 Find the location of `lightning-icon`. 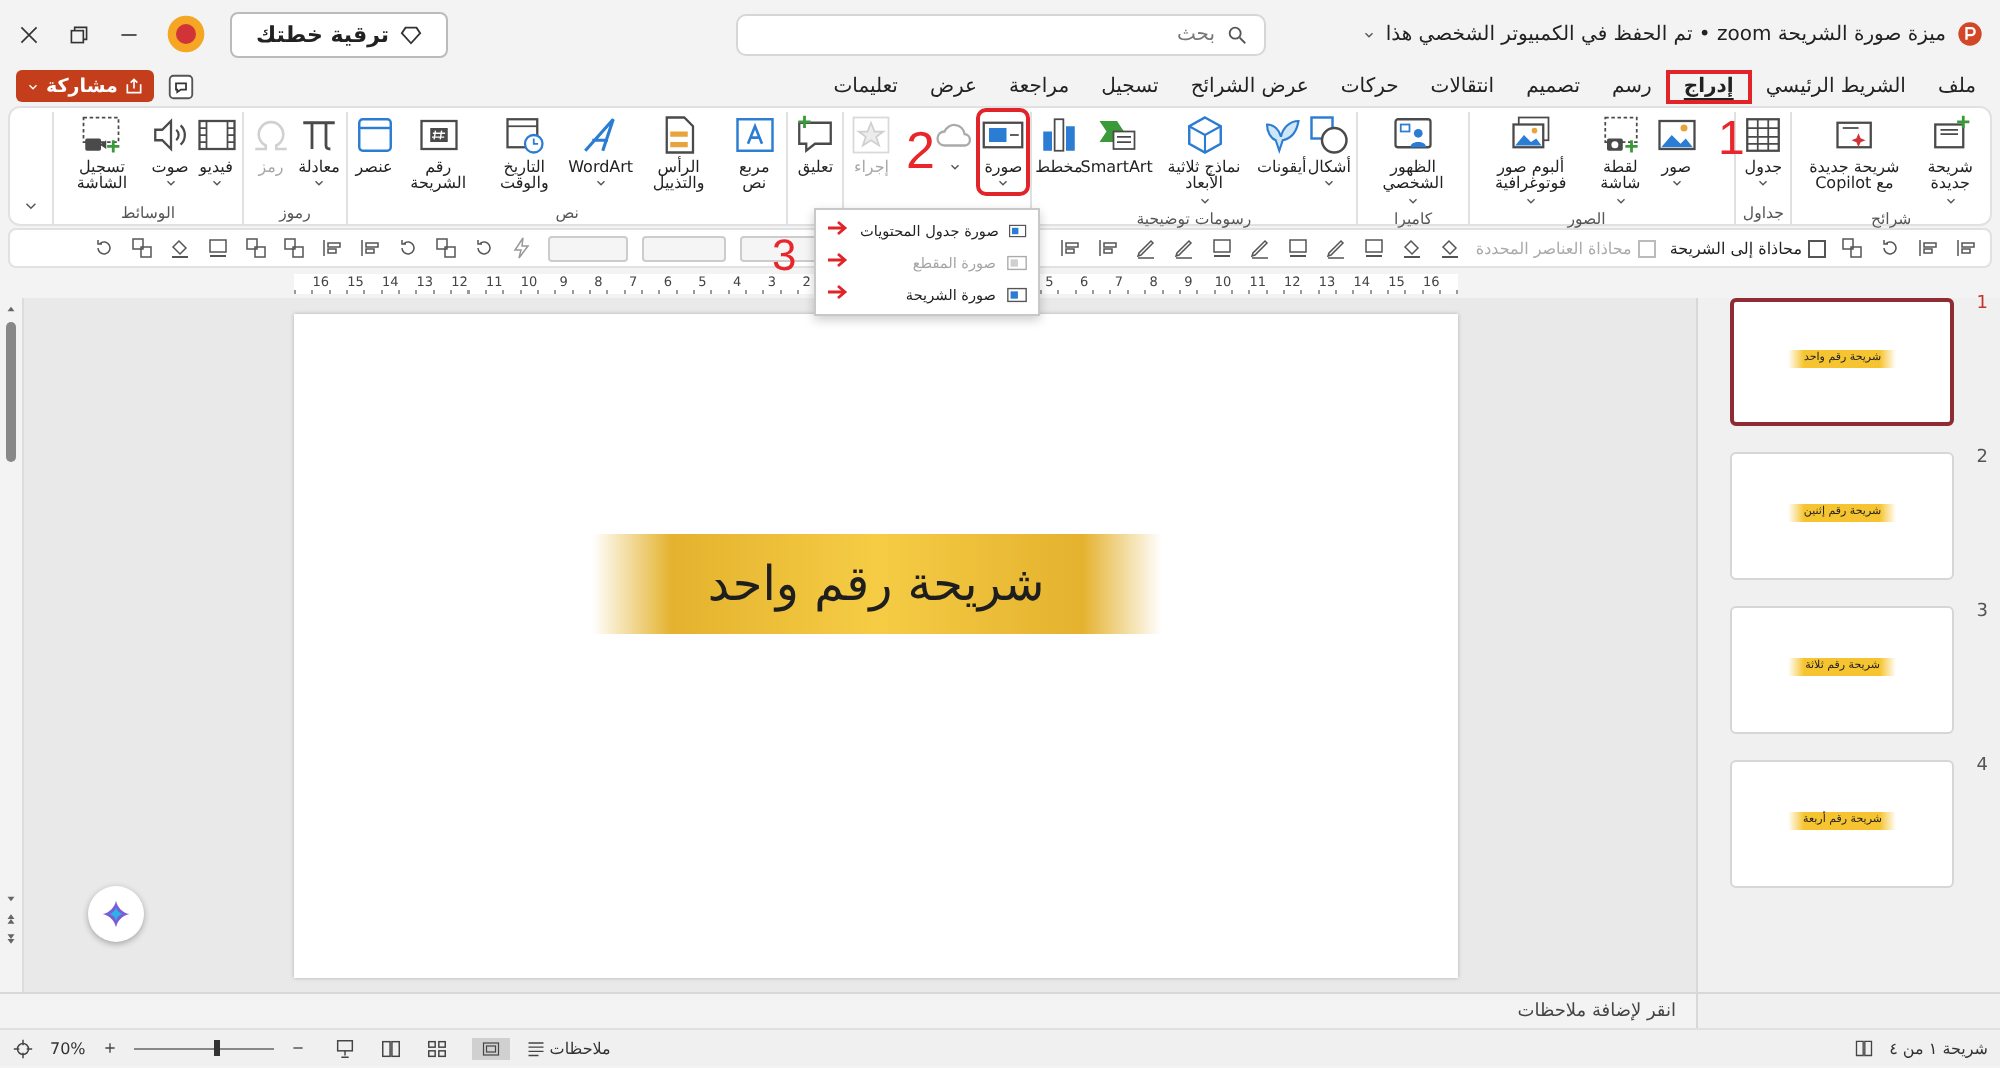

lightning-icon is located at coordinates (521, 248).